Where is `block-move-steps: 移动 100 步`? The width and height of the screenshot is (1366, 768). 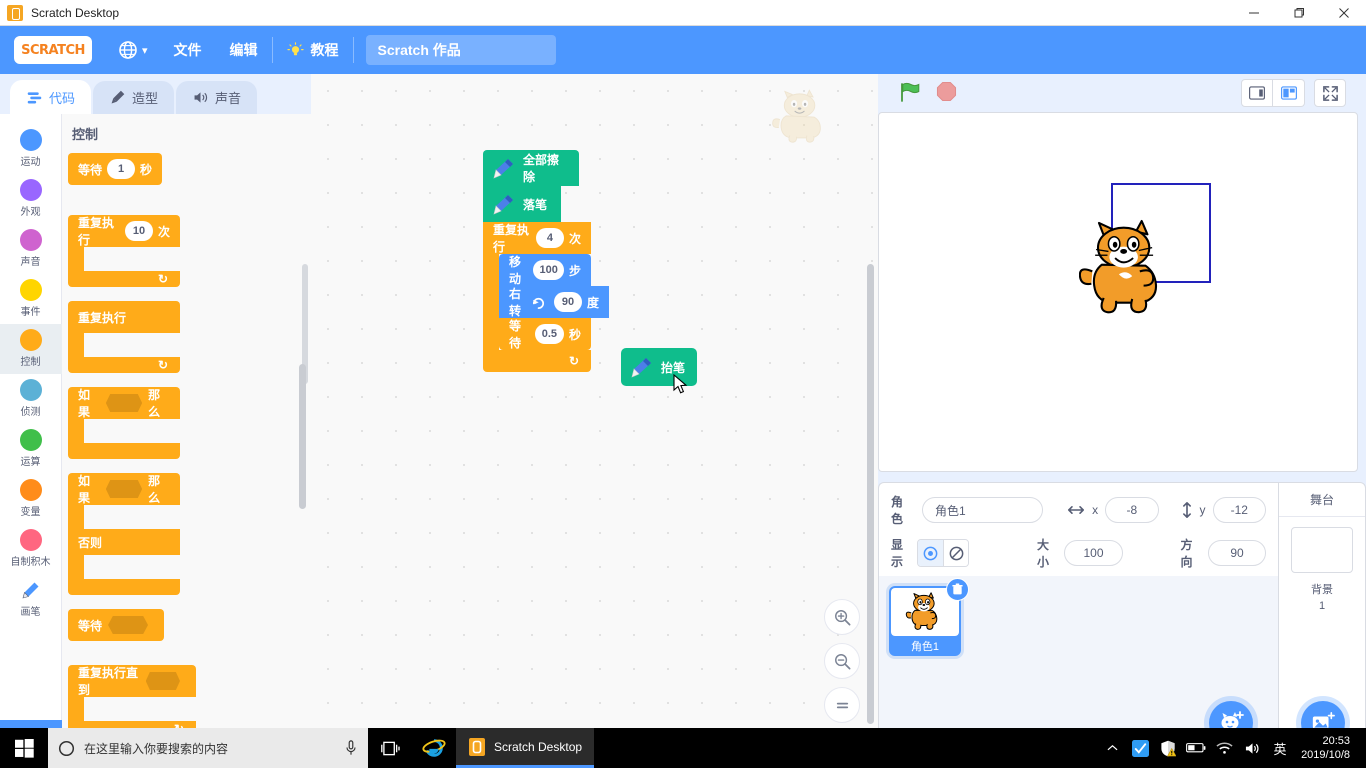 block-move-steps: 移动 100 步 is located at coordinates (545, 270).